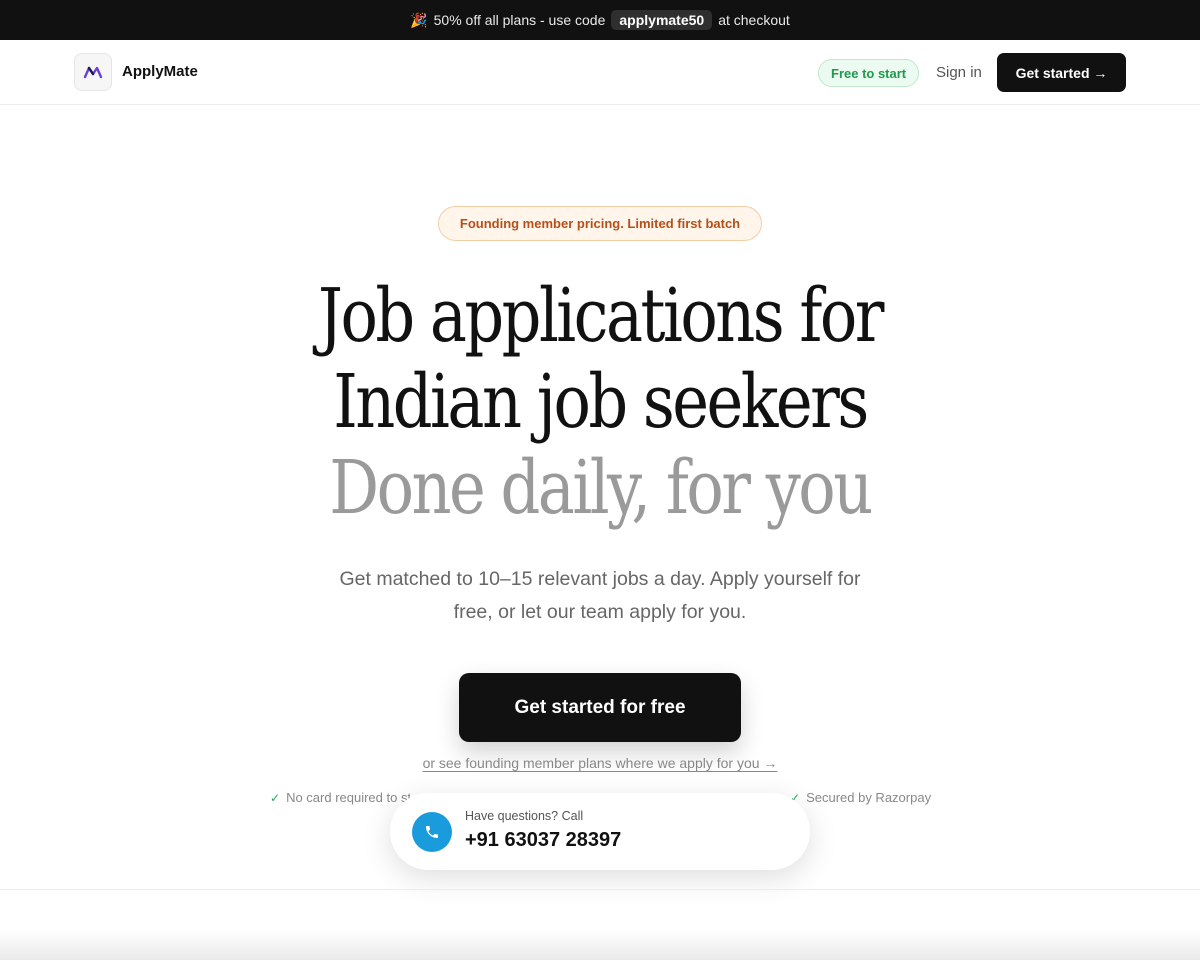  What do you see at coordinates (275, 797) in the screenshot?
I see `check-icon: ✓` at bounding box center [275, 797].